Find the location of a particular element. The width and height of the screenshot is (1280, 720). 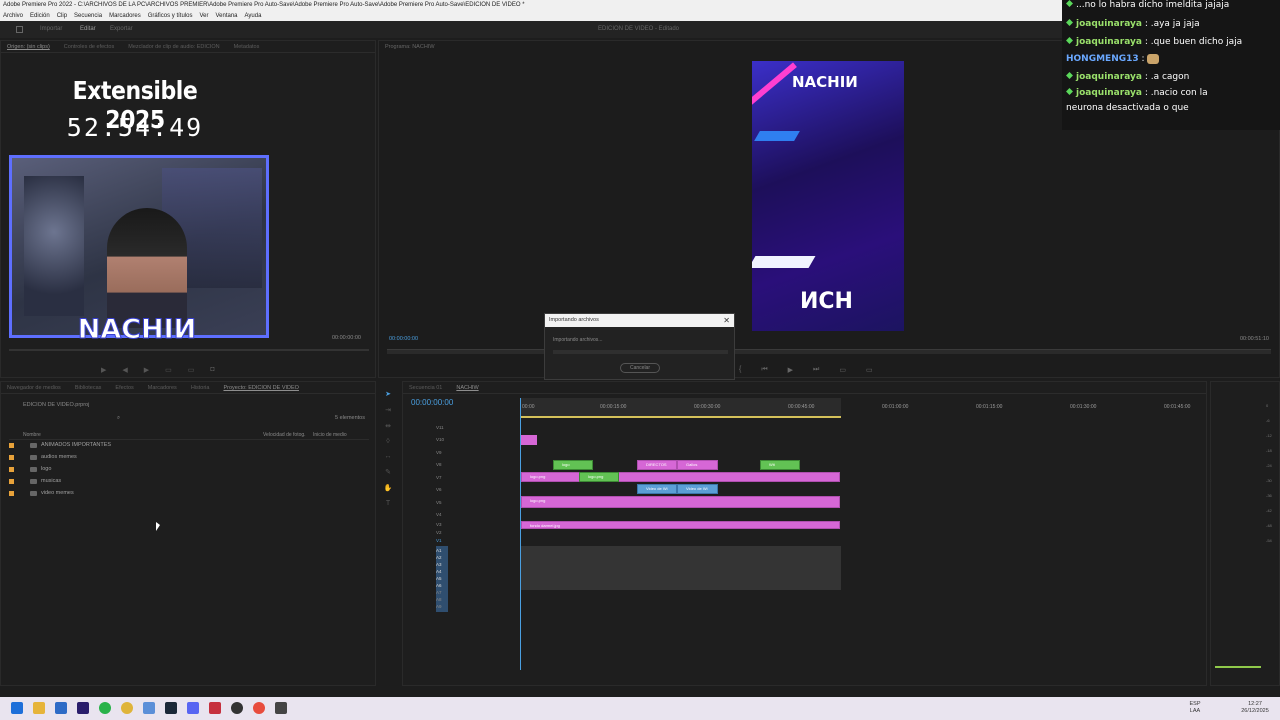

prev-icon: ⏮ is located at coordinates (764, 370).